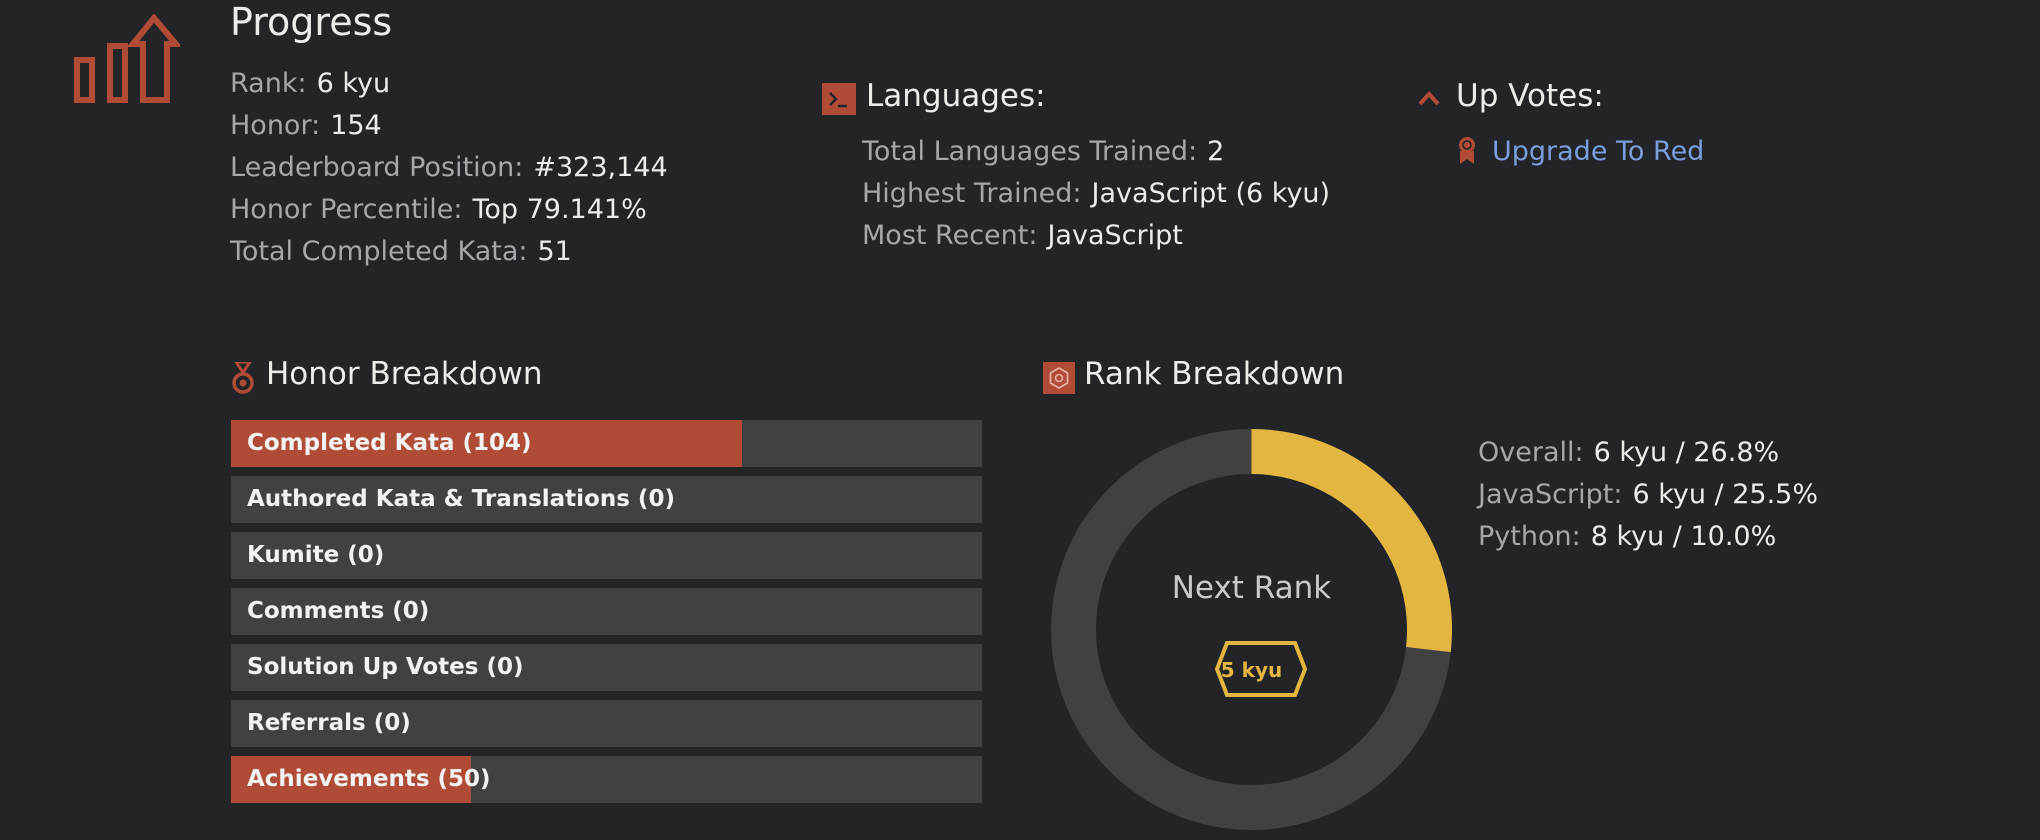 The width and height of the screenshot is (2040, 840). What do you see at coordinates (127, 58) in the screenshot?
I see `progress-chart-icon` at bounding box center [127, 58].